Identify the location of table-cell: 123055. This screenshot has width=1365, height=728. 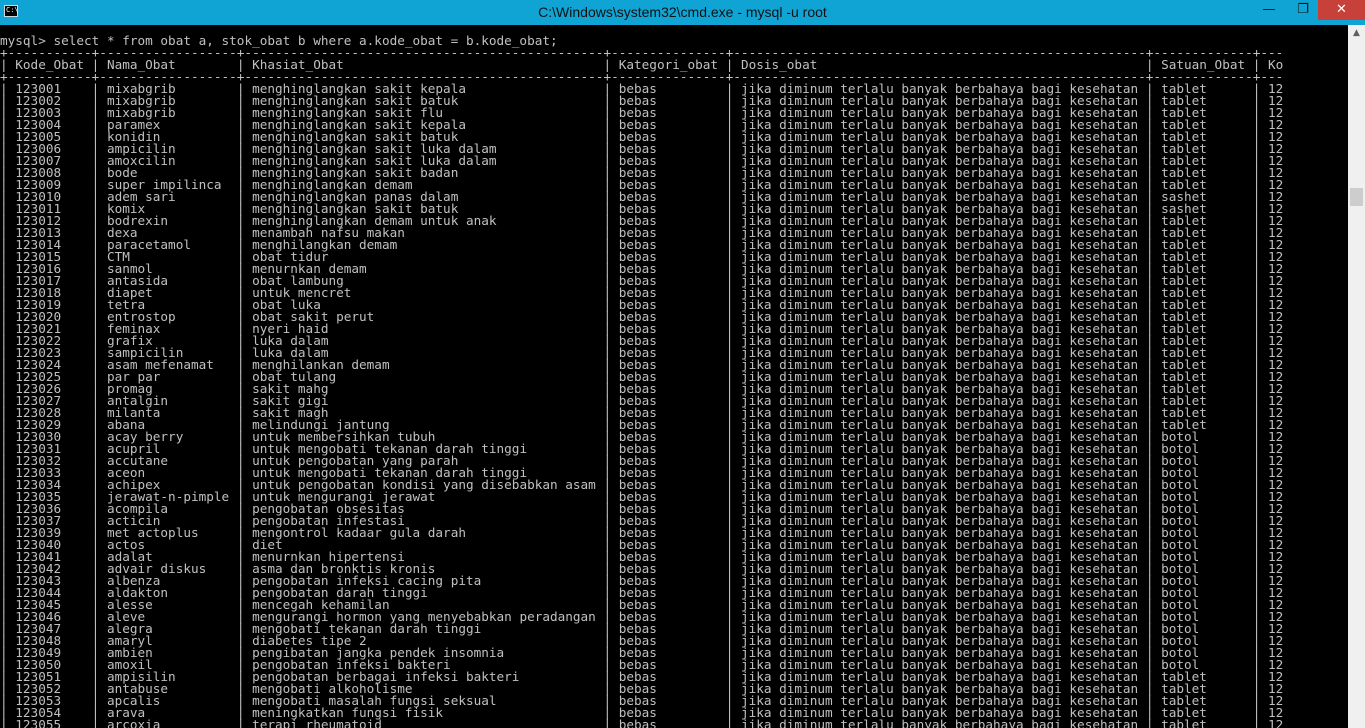
(49, 722).